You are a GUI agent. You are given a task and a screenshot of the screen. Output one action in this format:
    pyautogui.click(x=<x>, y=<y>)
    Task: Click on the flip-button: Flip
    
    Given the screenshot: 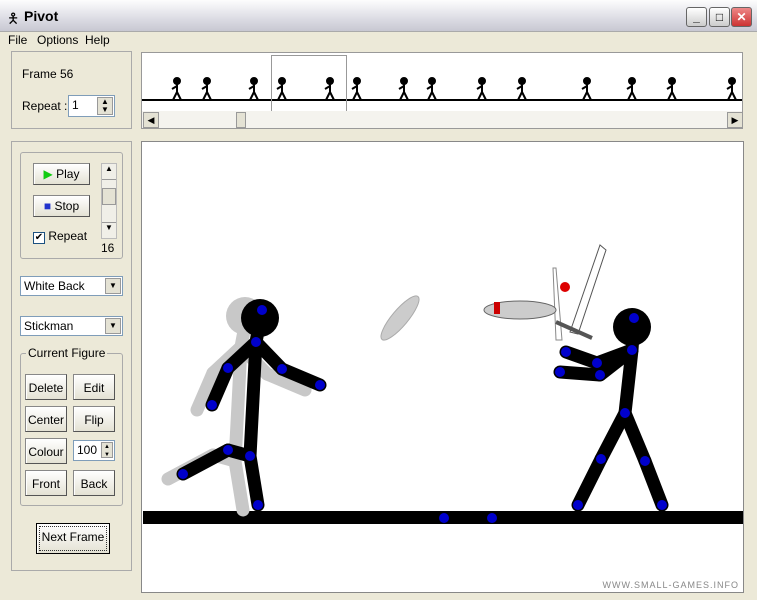 What is the action you would take?
    pyautogui.click(x=94, y=419)
    